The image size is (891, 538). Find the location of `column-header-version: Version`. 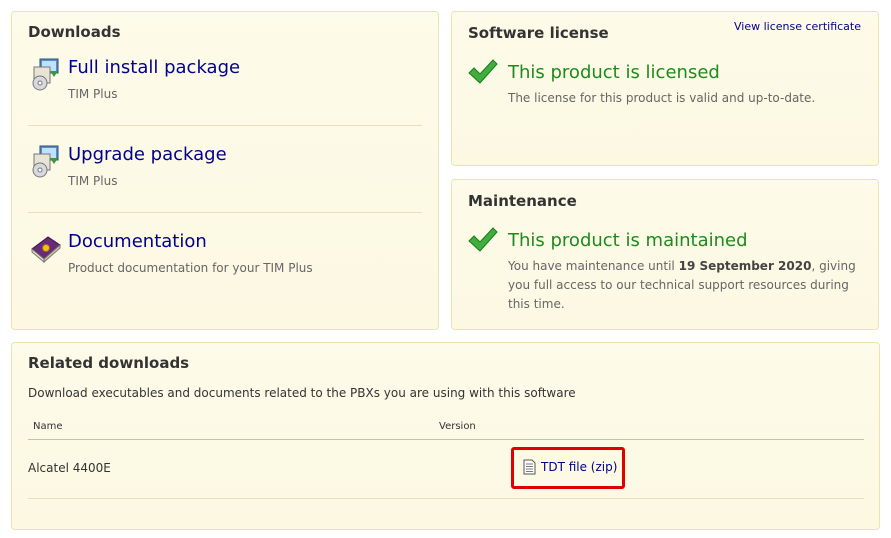

column-header-version: Version is located at coordinates (457, 426).